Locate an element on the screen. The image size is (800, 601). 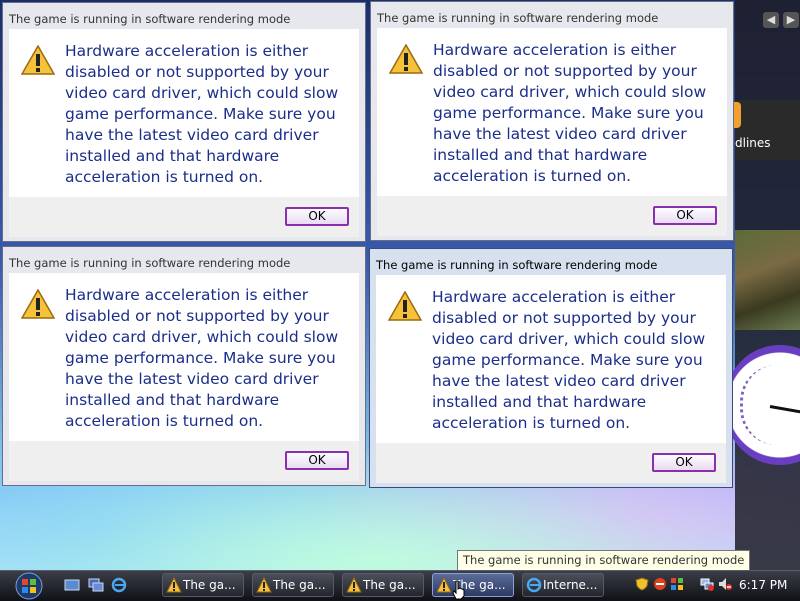
shield-icon is located at coordinates (642, 584).